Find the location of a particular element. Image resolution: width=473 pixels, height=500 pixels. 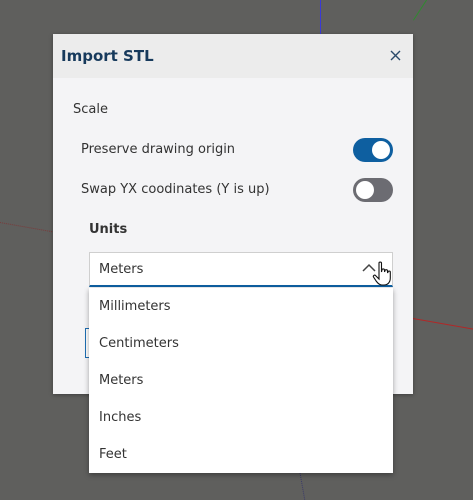

dialog-title: Import STL is located at coordinates (107, 56).